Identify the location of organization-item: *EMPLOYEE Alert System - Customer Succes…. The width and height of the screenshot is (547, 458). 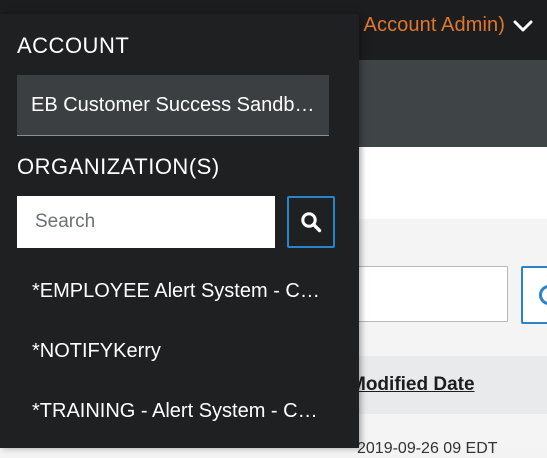
(177, 291).